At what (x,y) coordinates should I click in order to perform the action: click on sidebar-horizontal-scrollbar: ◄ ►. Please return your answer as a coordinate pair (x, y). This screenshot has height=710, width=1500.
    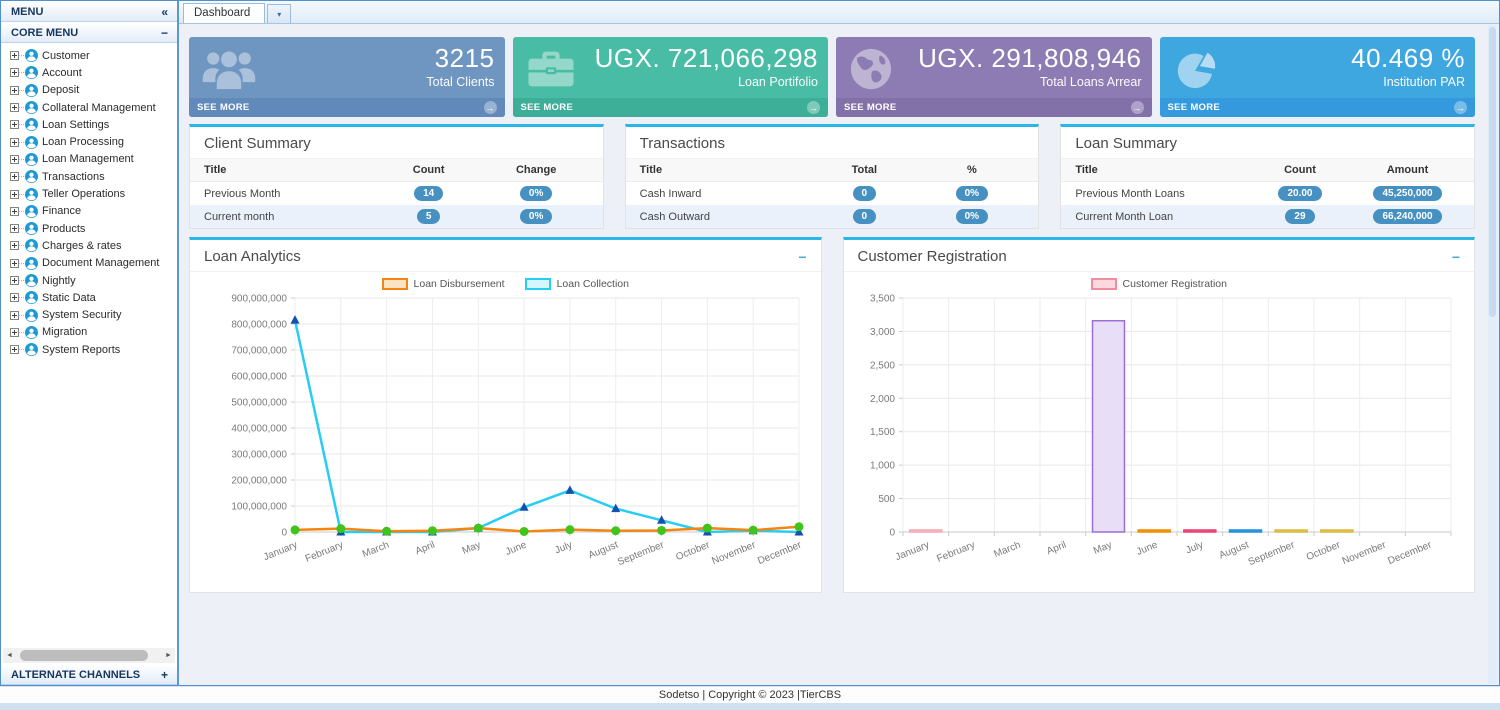
    Looking at the image, I should click on (89, 655).